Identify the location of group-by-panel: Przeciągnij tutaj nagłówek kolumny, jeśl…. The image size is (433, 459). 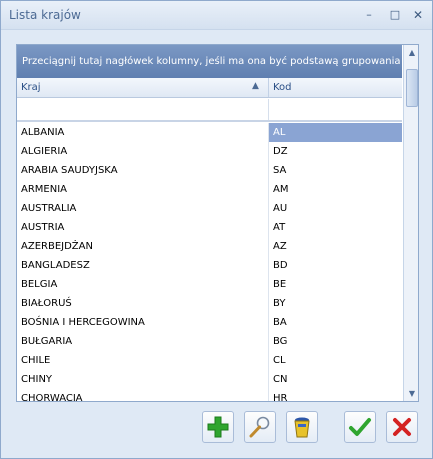
(209, 61).